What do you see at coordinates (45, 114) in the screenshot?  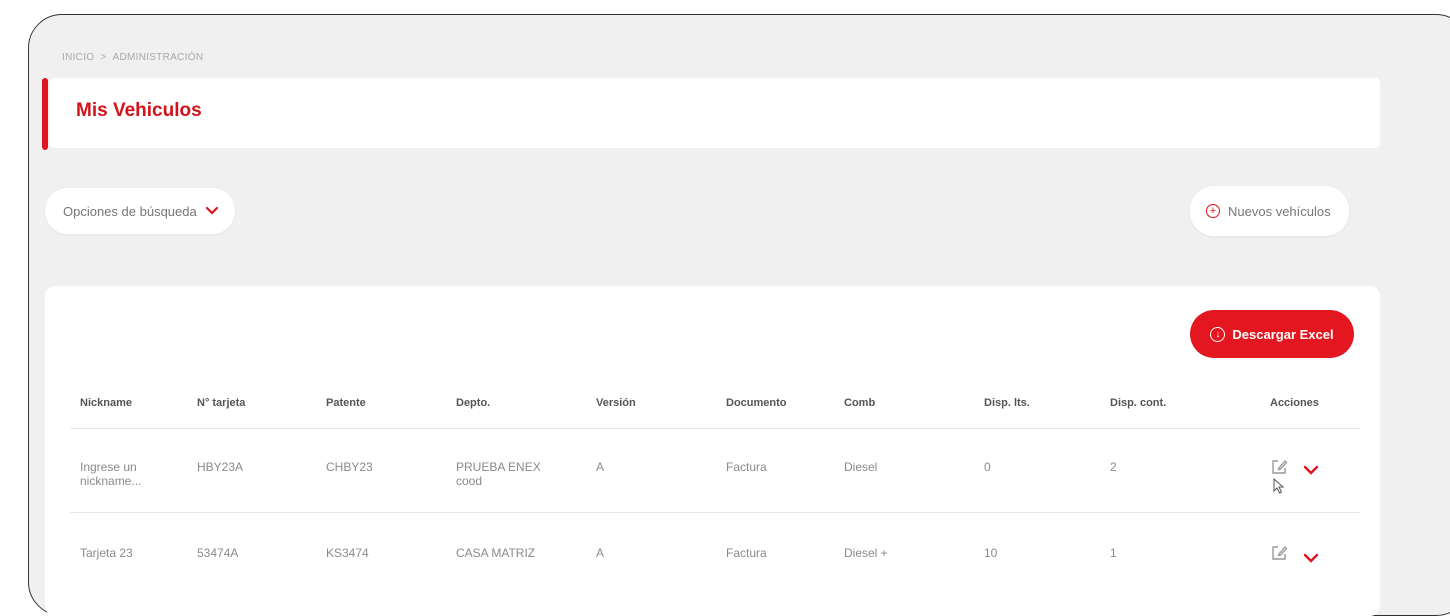 I see `title-accent-bar` at bounding box center [45, 114].